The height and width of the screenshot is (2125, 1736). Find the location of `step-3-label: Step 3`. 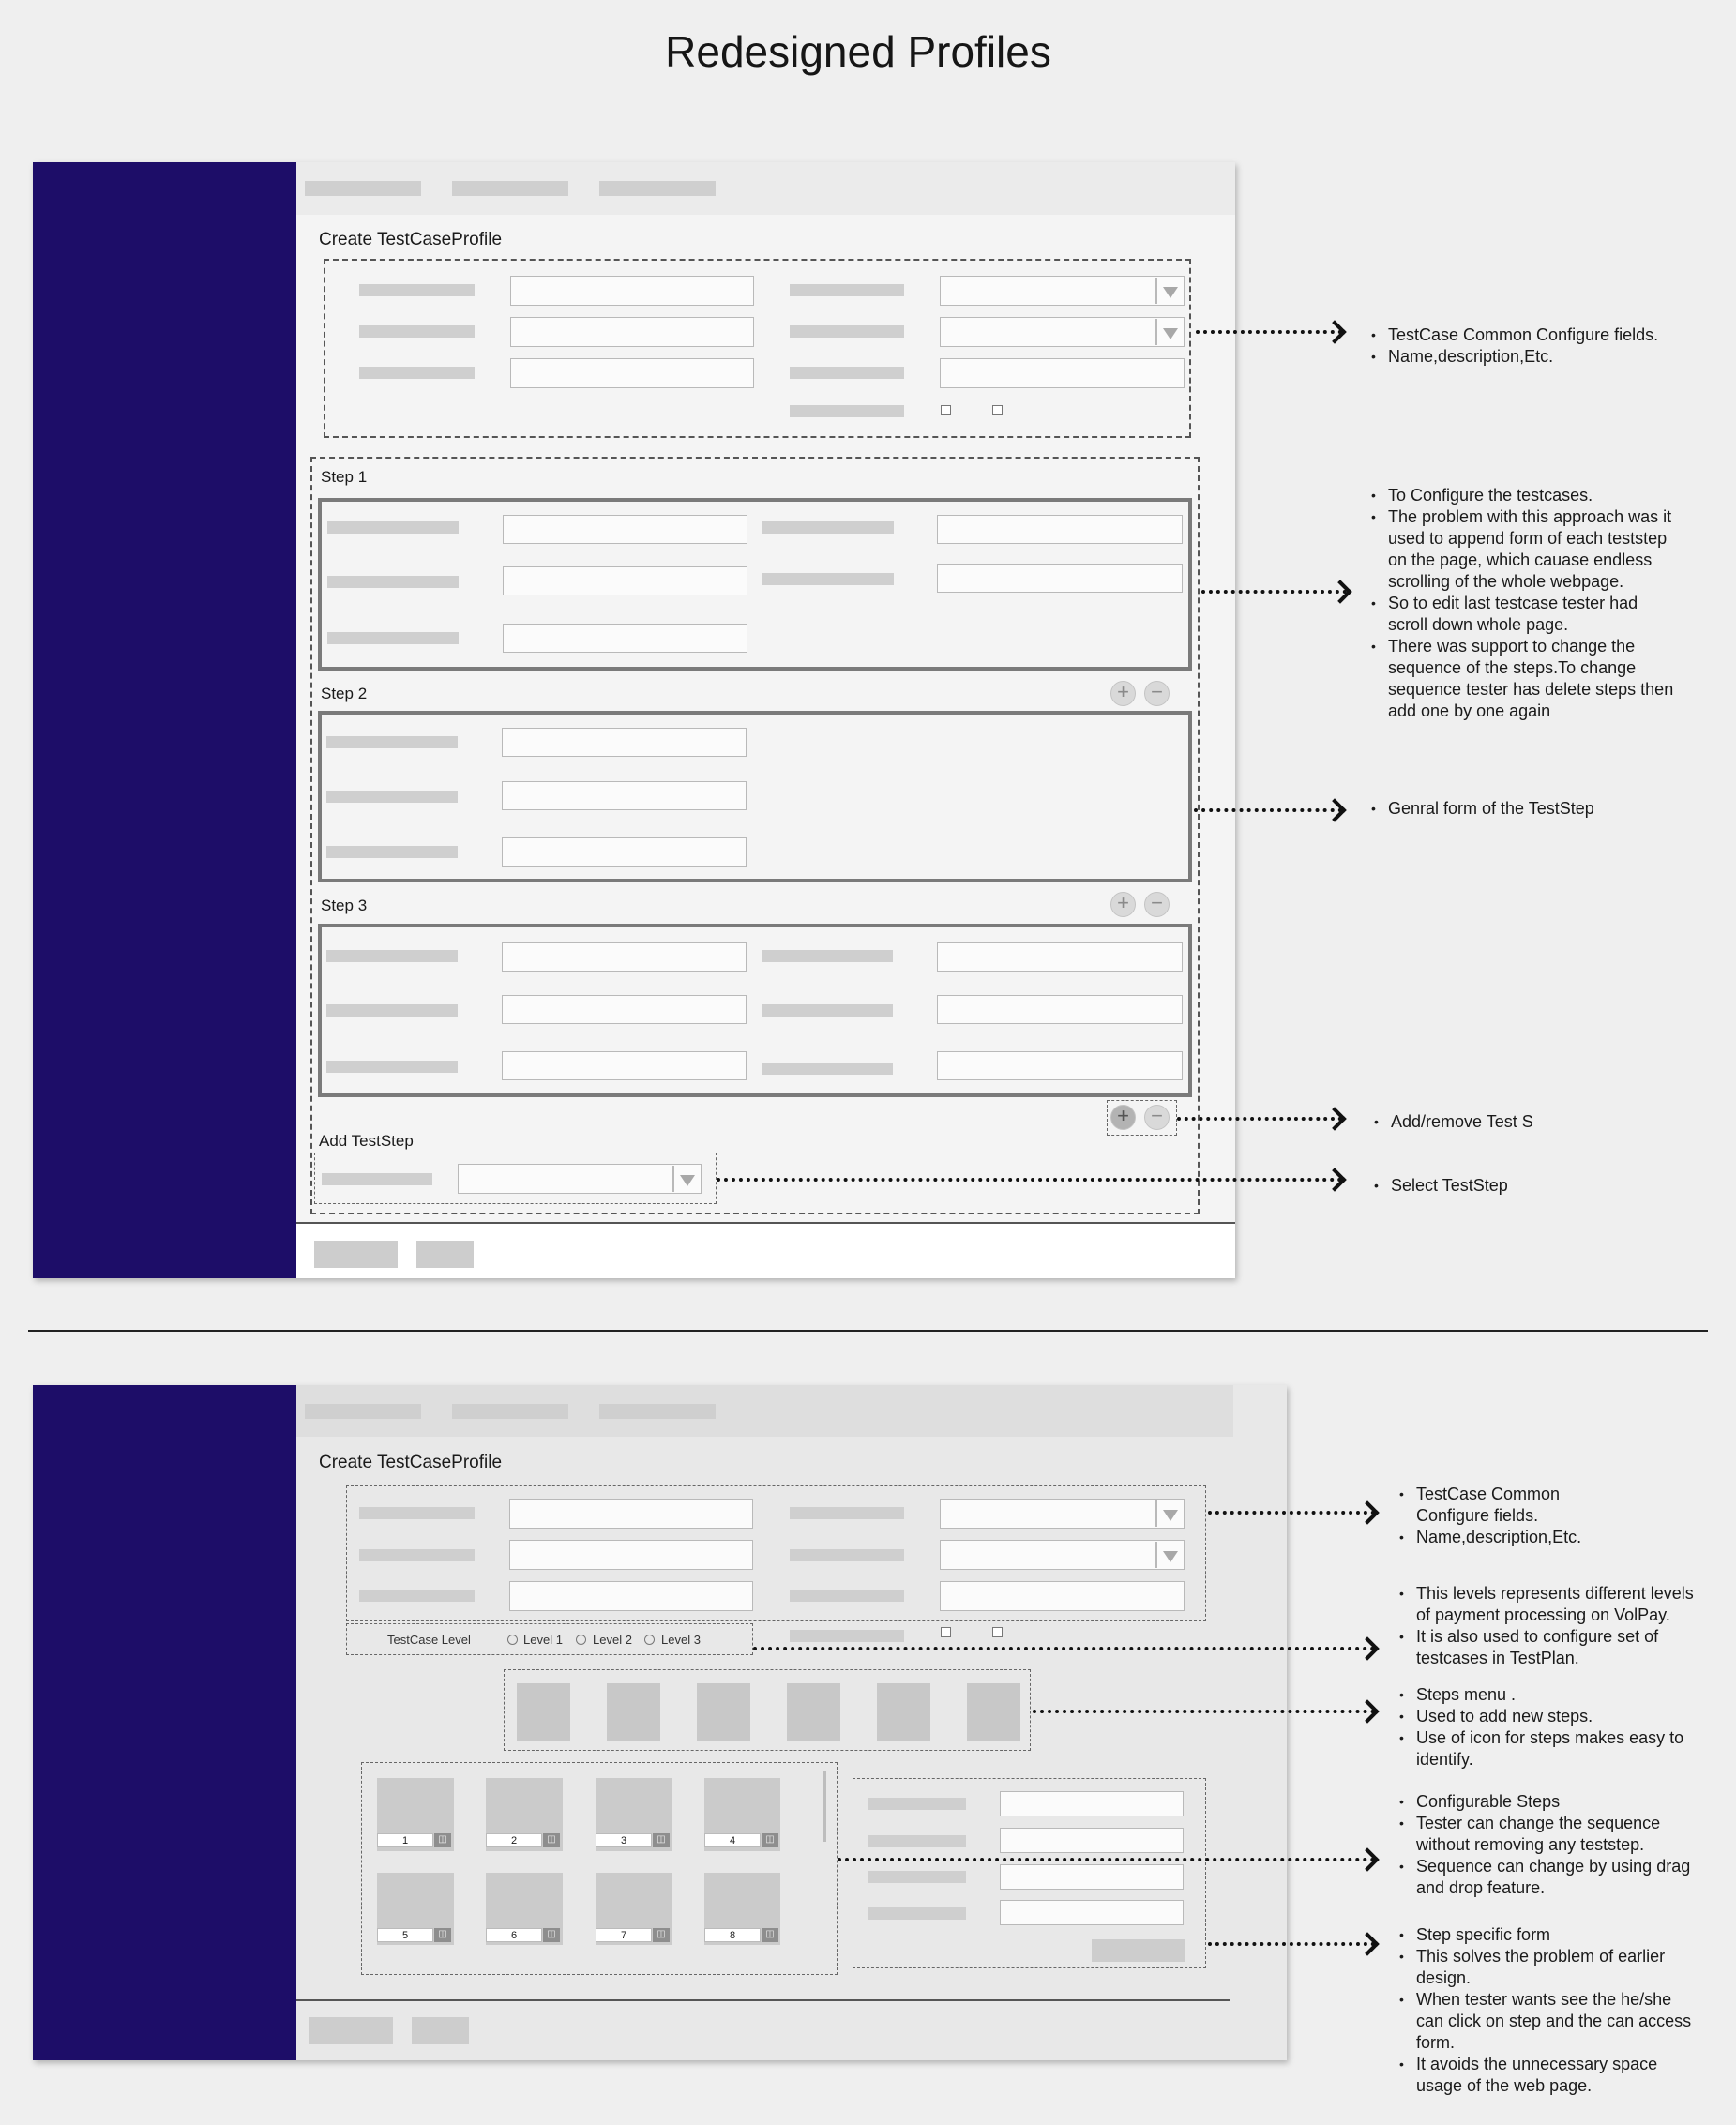

step-3-label: Step 3 is located at coordinates (344, 905).